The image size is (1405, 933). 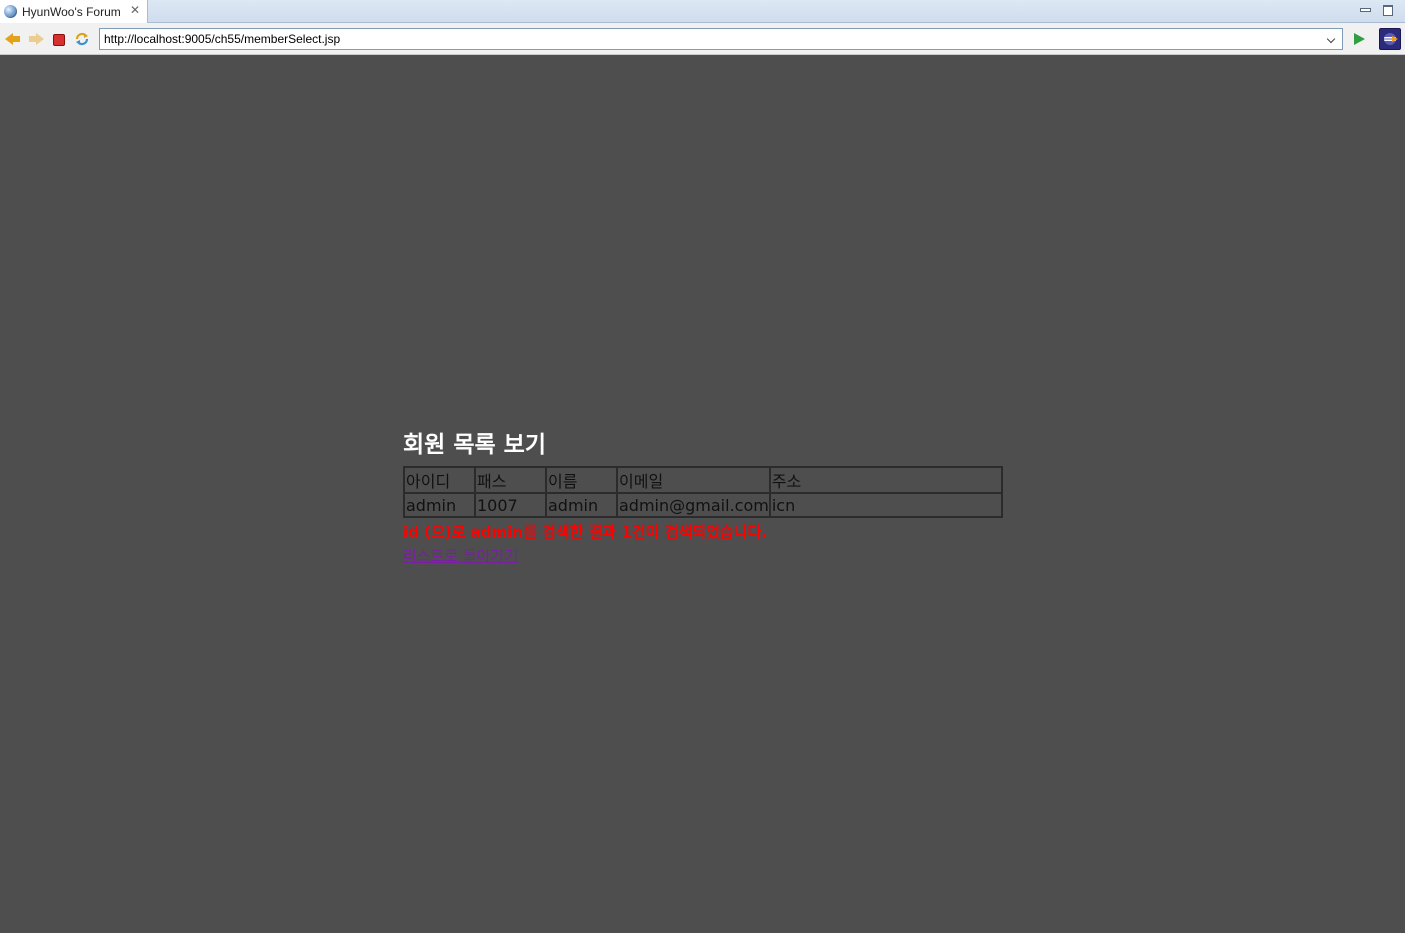 I want to click on forward-arrow-icon, so click(x=36, y=39).